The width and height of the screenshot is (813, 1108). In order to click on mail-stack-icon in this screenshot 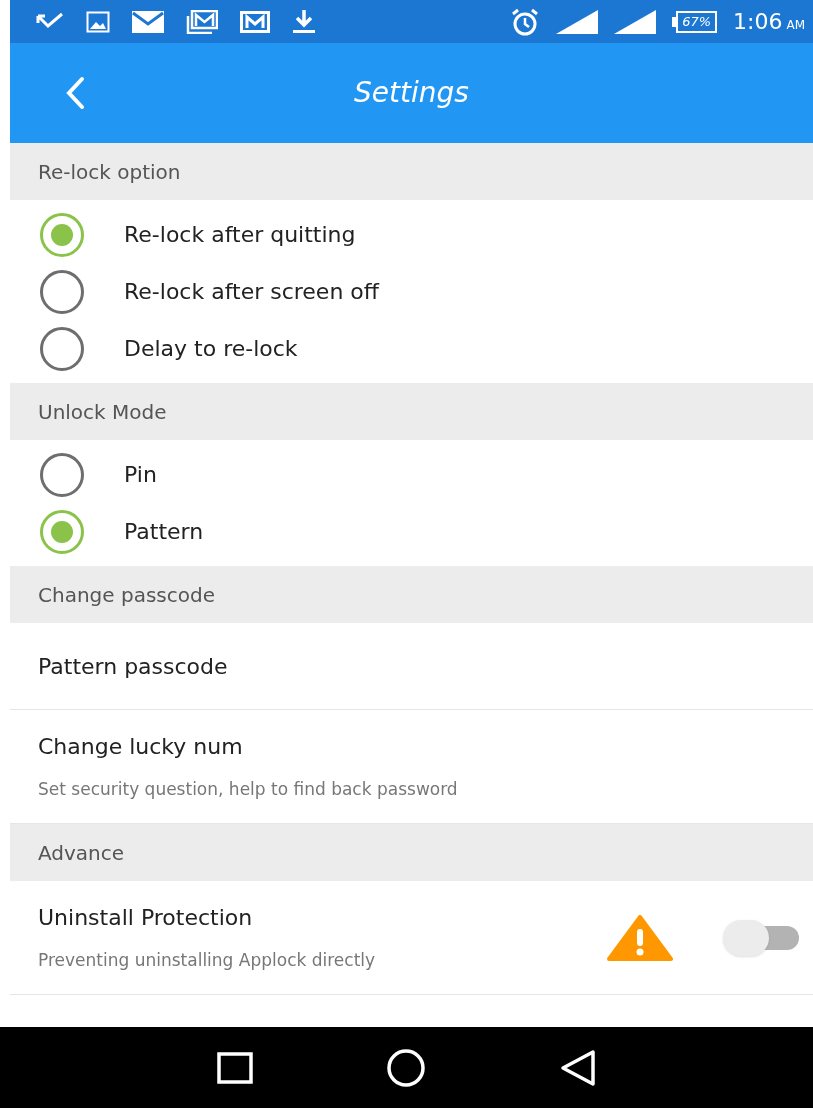, I will do `click(202, 21)`.